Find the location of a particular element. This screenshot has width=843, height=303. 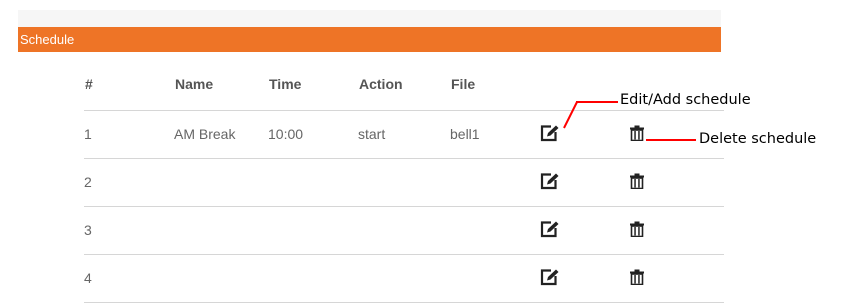

delete-annotation-line is located at coordinates (671, 140).